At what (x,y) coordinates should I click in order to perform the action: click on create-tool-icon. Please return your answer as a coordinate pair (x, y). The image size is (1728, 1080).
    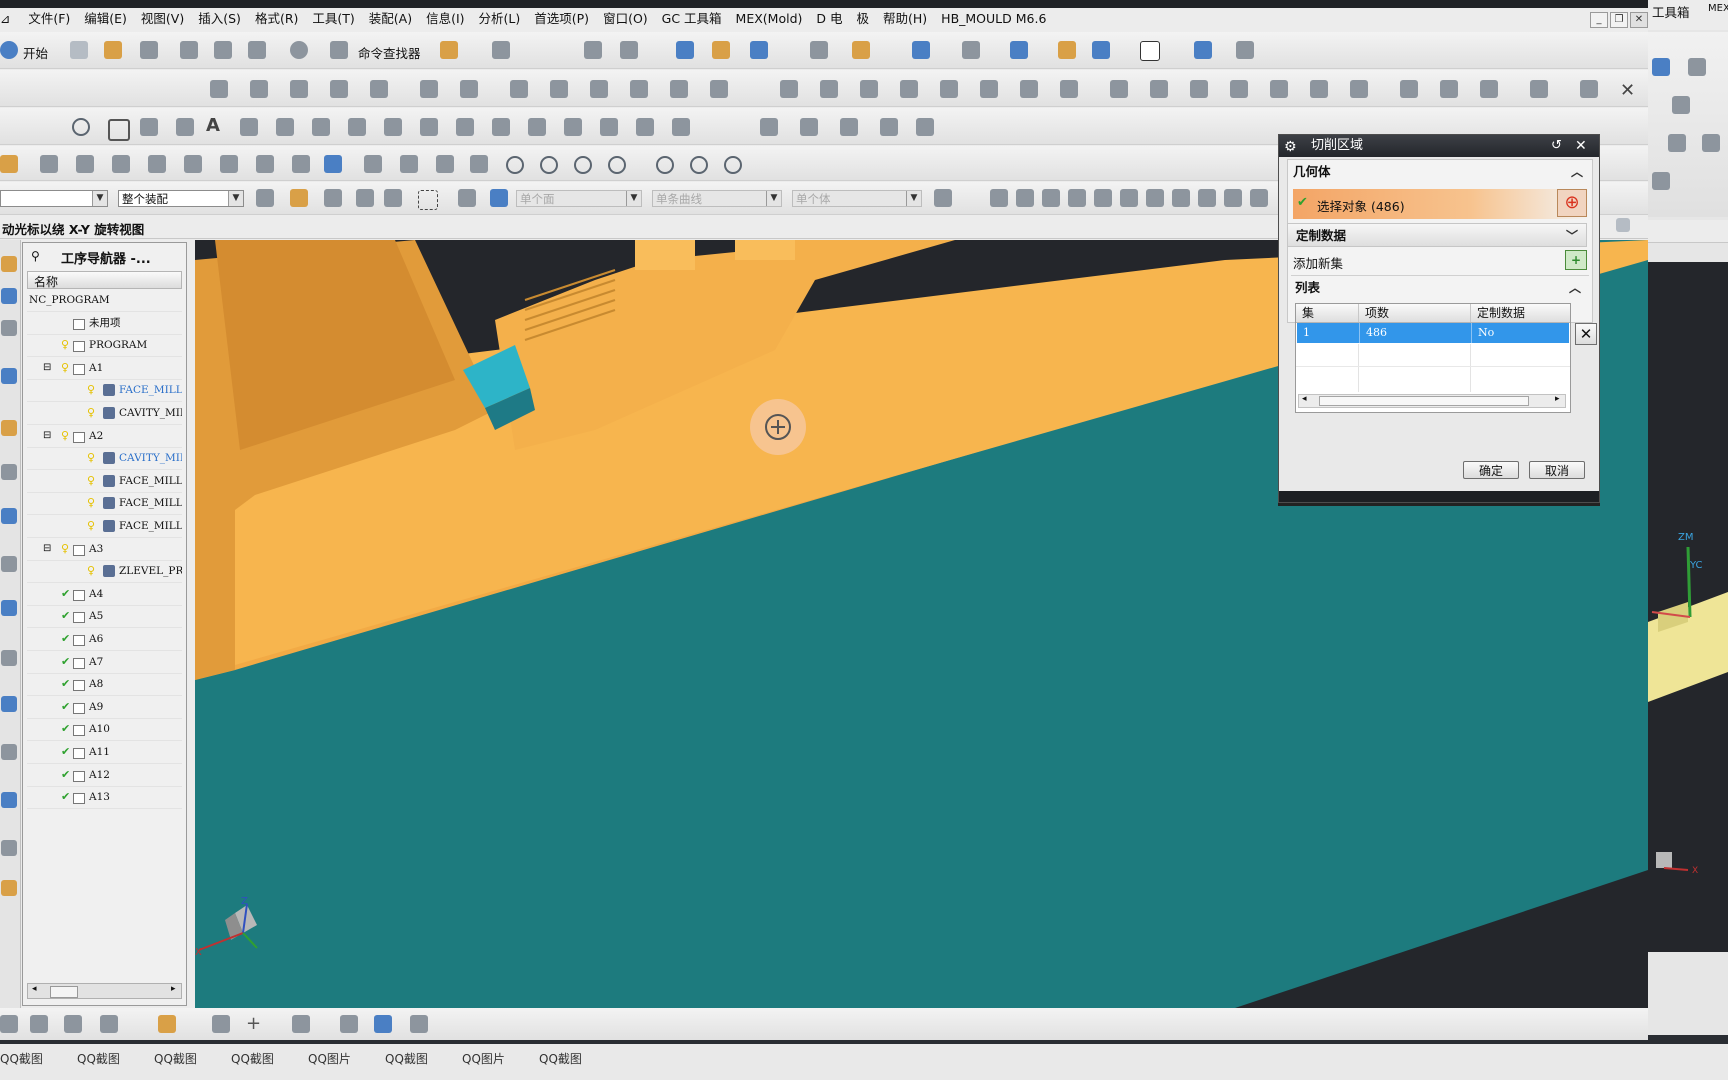
    Looking at the image, I should click on (259, 89).